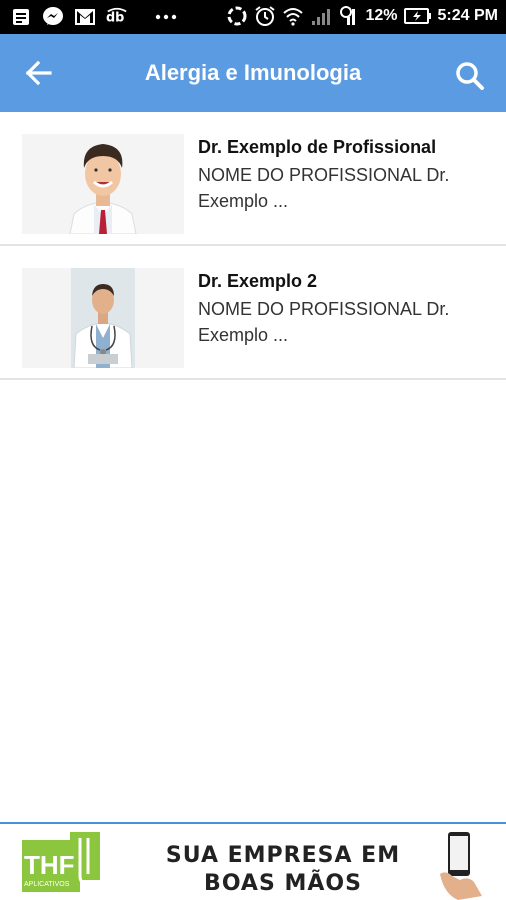 The width and height of the screenshot is (506, 900). I want to click on status-bar-notifications: db, so click(95, 17).